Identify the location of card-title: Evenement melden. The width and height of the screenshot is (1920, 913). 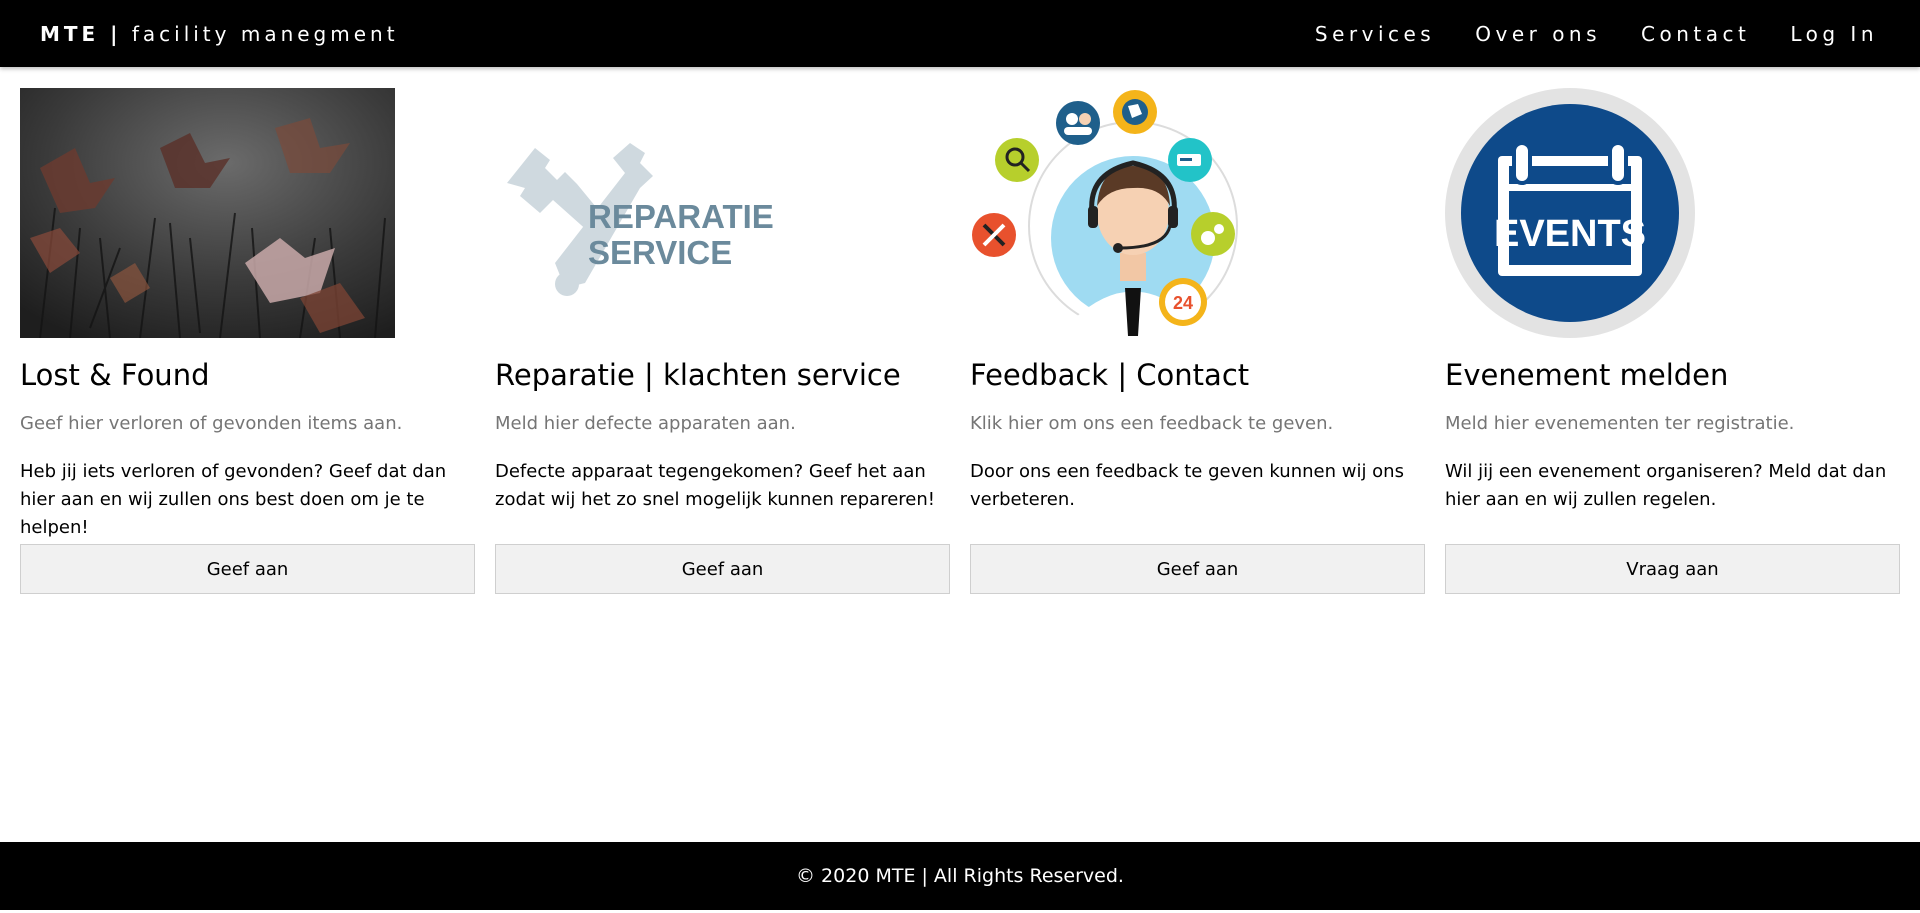
(1587, 375).